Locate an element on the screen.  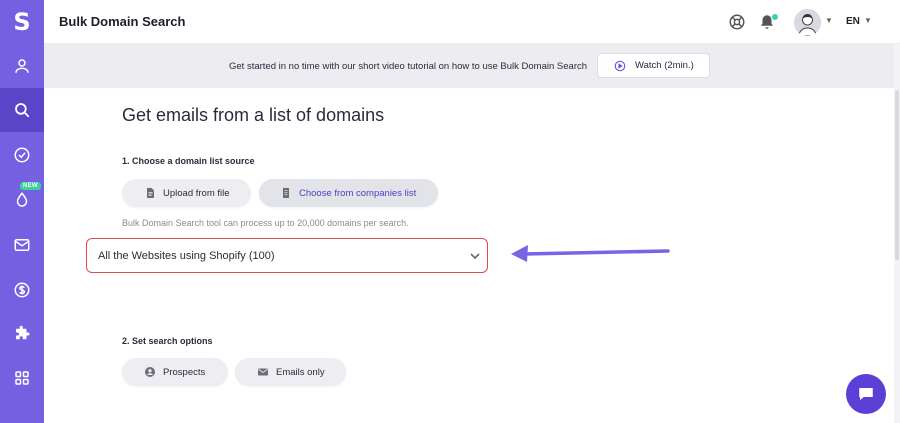
selected-list-value: All the Websites using Shopify (100) is located at coordinates (186, 256).